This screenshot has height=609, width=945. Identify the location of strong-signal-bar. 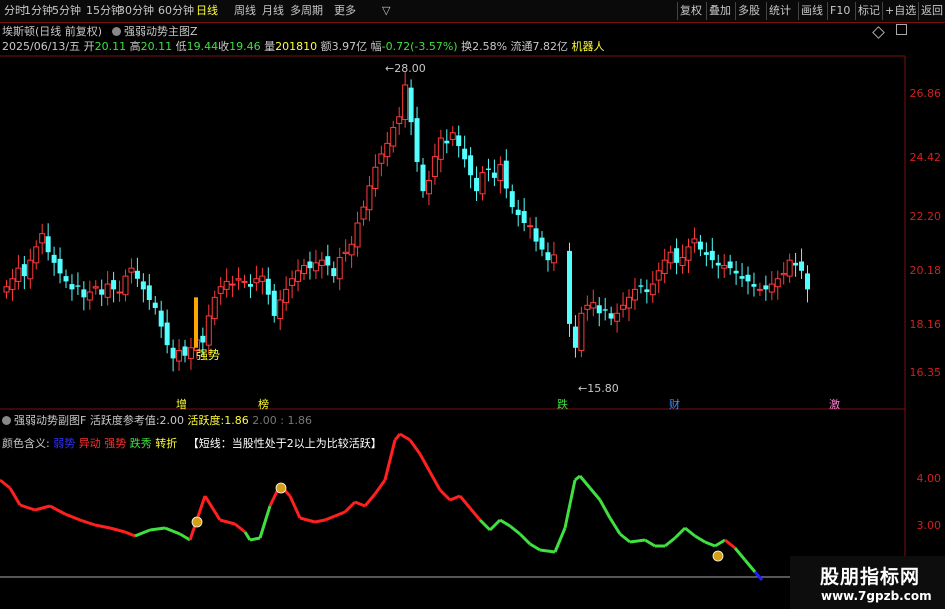
(196, 322).